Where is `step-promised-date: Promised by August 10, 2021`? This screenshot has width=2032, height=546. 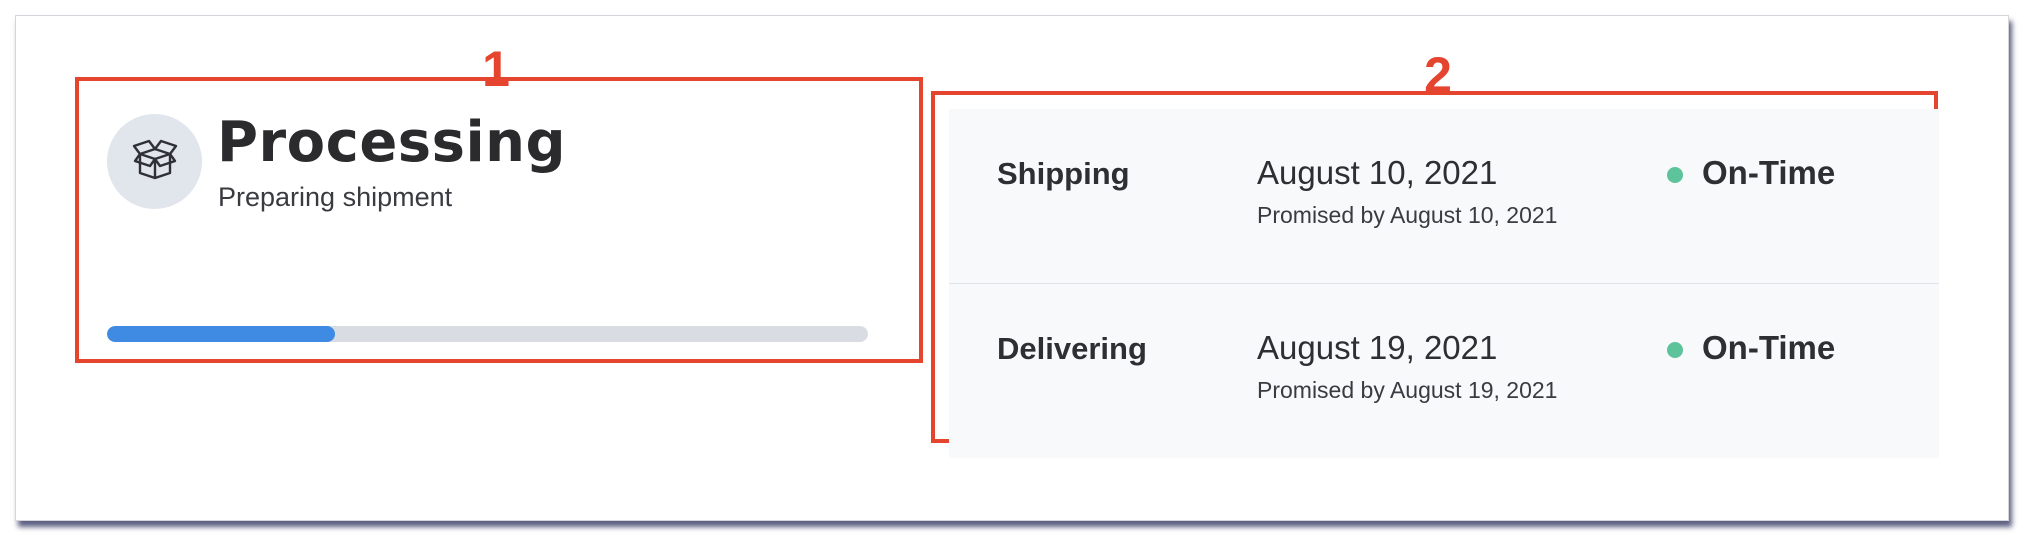
step-promised-date: Promised by August 10, 2021 is located at coordinates (1407, 215).